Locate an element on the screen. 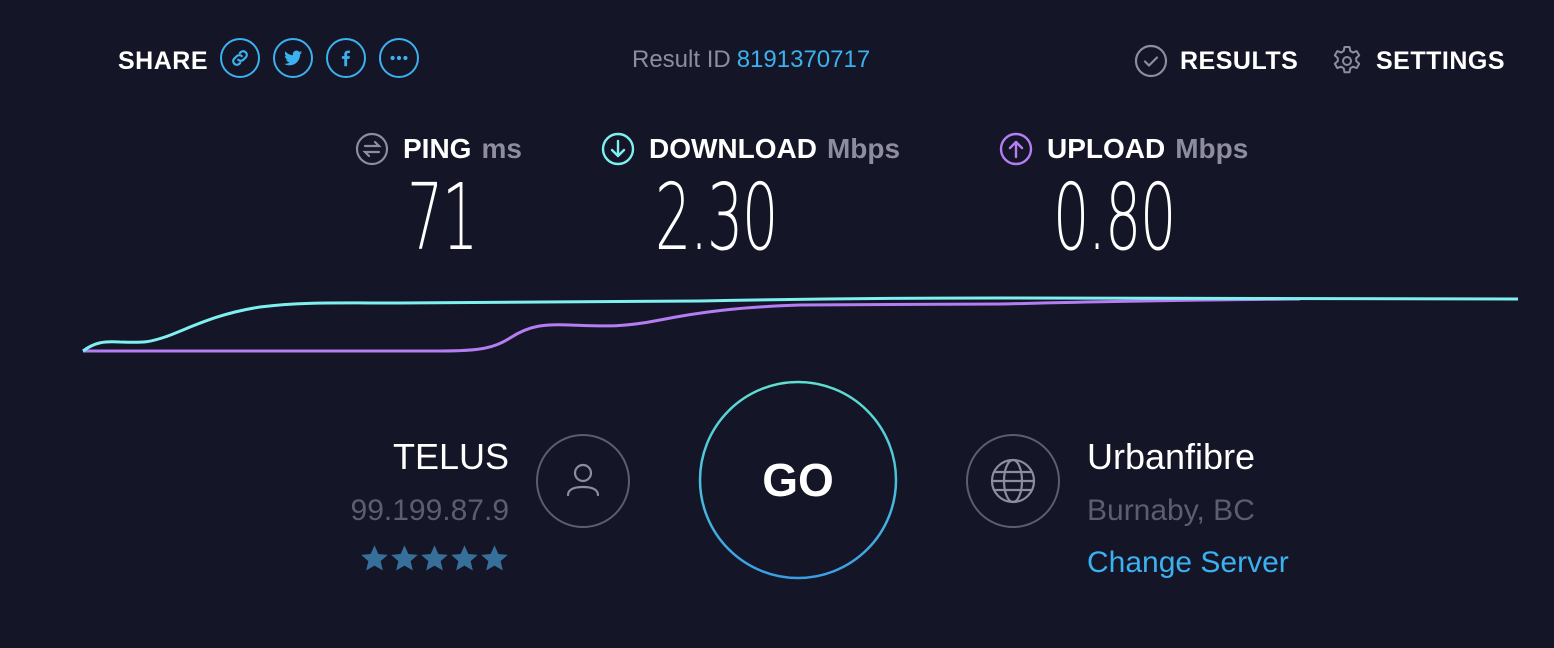  check-circle-icon is located at coordinates (1151, 61).